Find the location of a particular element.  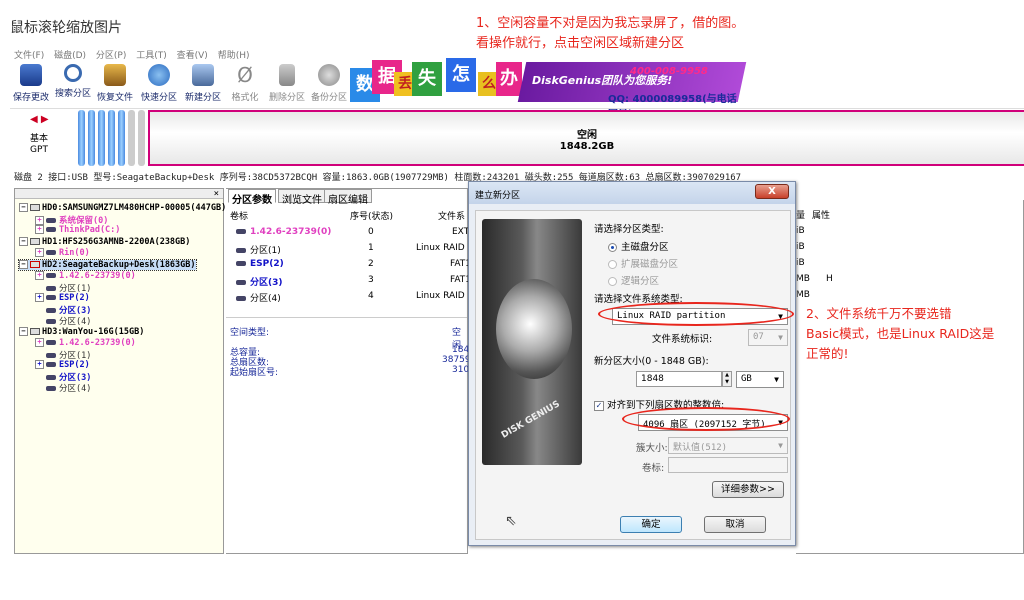

radio-label: 扩展磁盘分区 is located at coordinates (650, 264).